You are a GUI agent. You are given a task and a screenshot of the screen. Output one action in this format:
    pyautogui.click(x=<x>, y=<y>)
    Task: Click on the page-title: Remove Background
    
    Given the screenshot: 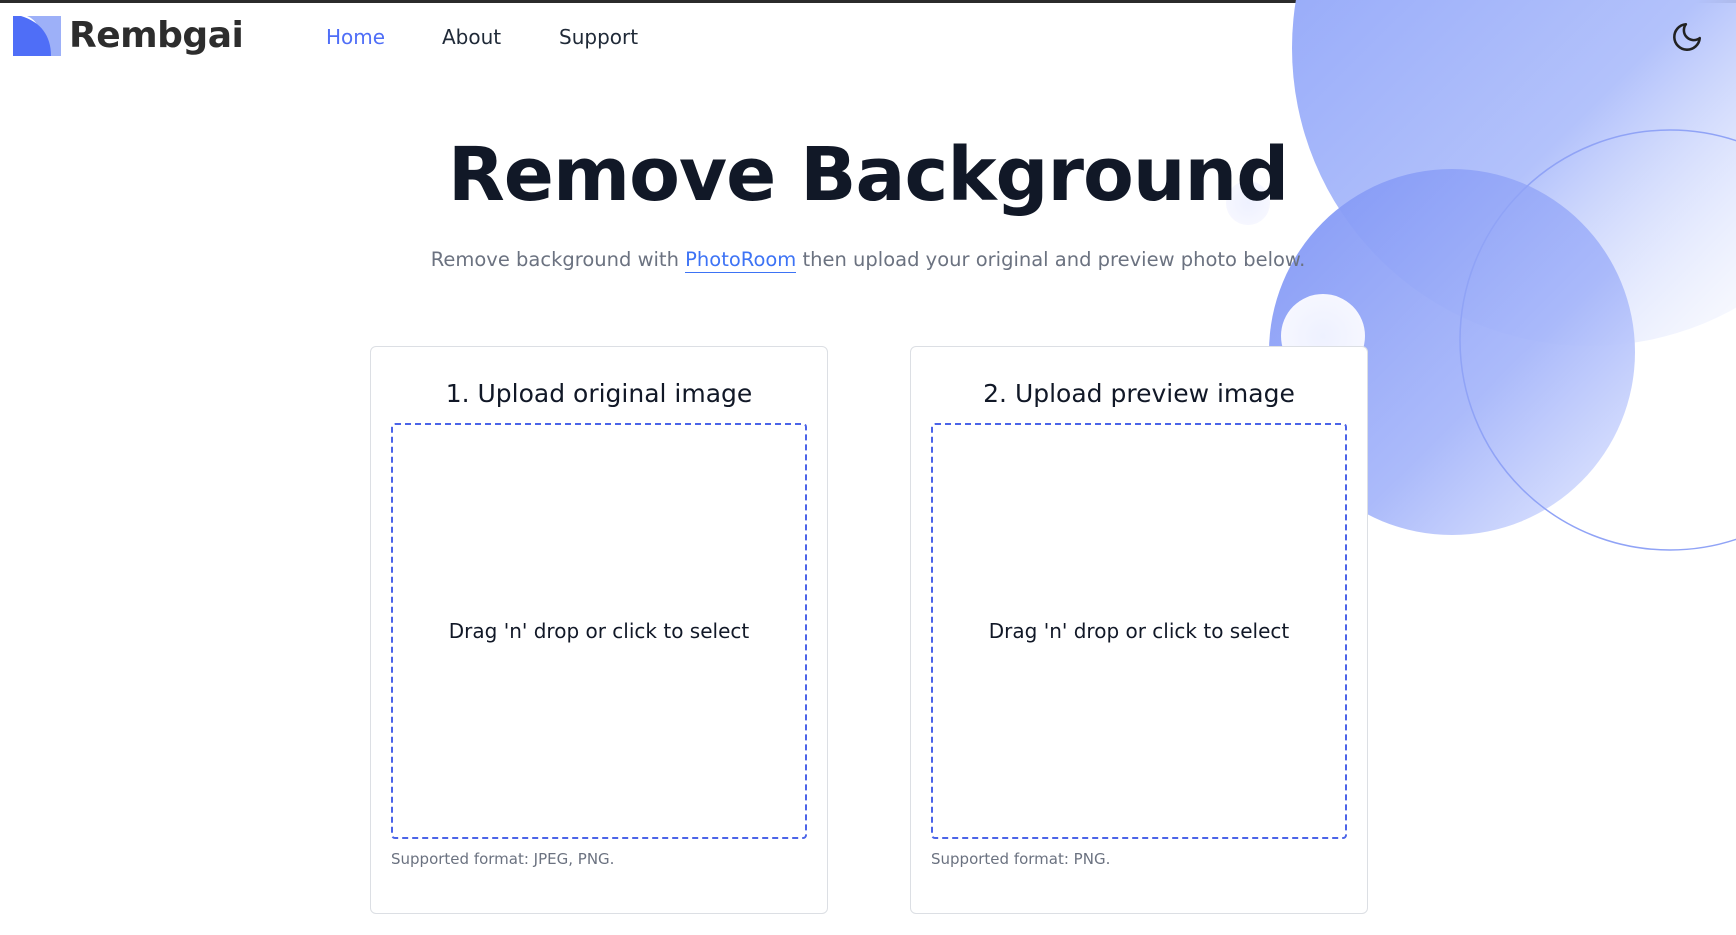 What is the action you would take?
    pyautogui.click(x=868, y=175)
    